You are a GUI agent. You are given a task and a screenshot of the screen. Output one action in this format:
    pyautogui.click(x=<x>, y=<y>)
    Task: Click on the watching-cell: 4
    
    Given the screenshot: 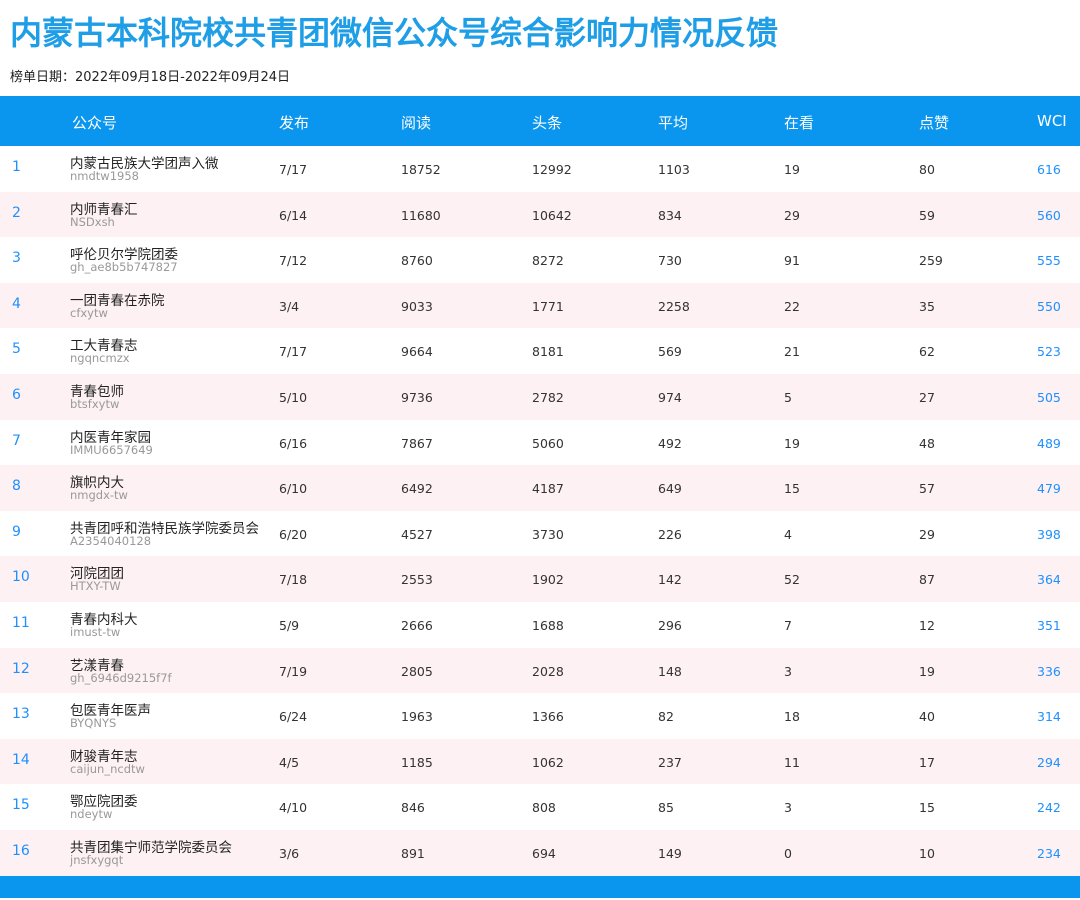 What is the action you would take?
    pyautogui.click(x=788, y=534)
    